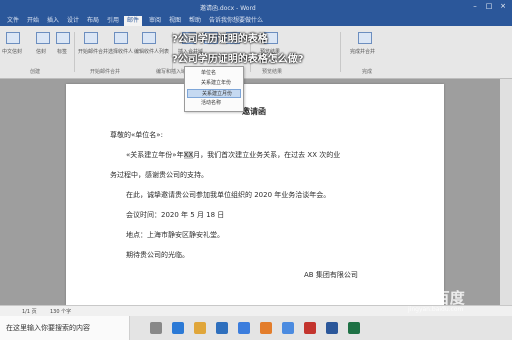  Describe the element at coordinates (228, 195) in the screenshot. I see `paragraph-2: 在此，诚挚邀请贵公司参加我单位组织的 2020 年业务洽谈年会。` at that location.